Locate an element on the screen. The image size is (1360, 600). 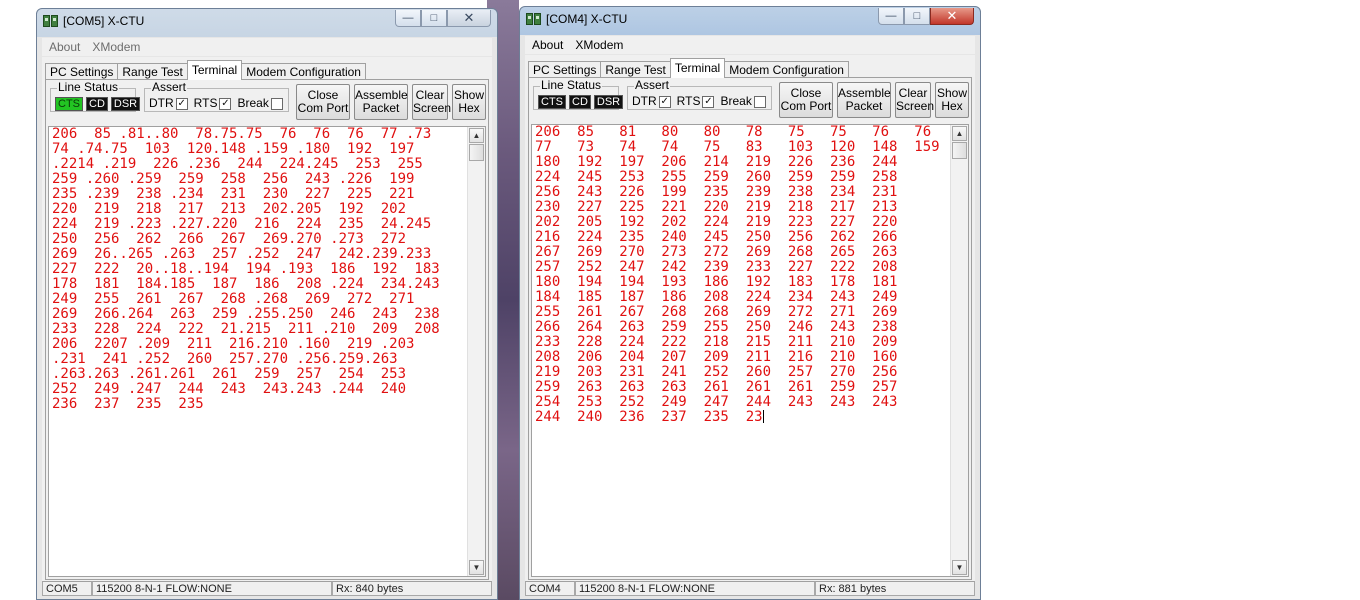
title-bar: [COM5] X-CTU — □ ✕ is located at coordinates (267, 22).